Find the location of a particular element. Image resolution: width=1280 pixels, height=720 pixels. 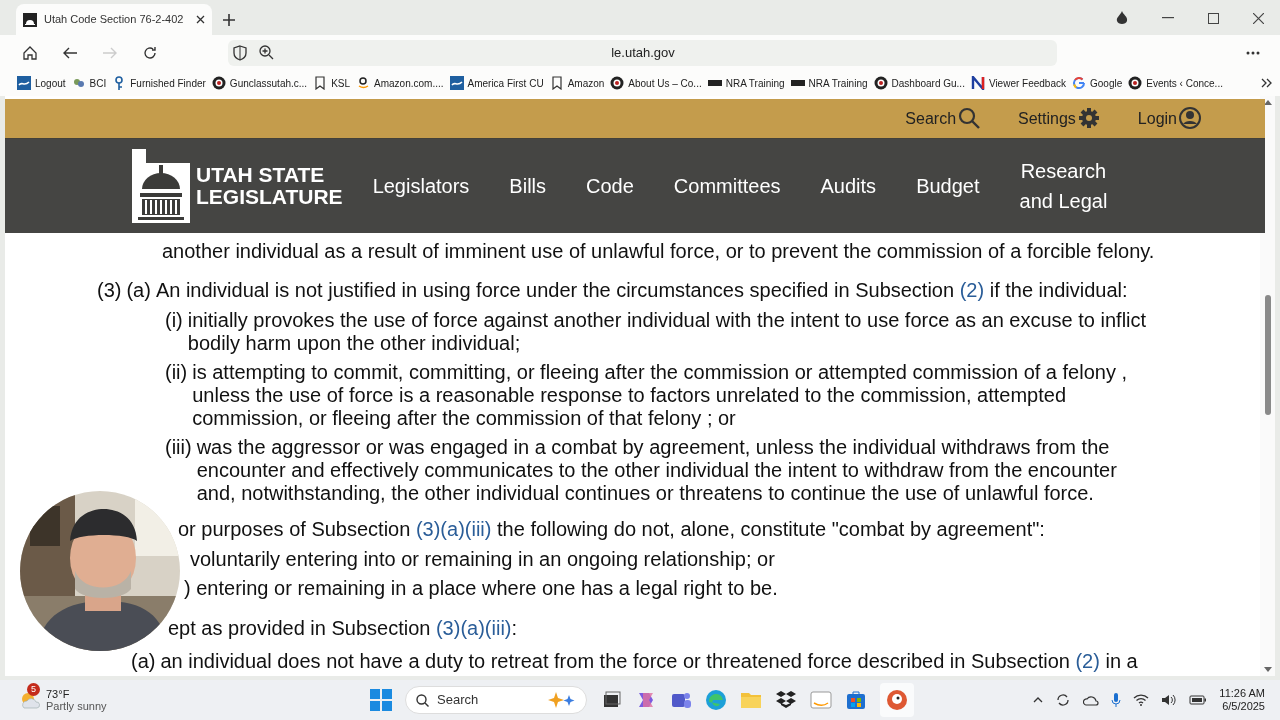

weather-icon is located at coordinates (31, 700).